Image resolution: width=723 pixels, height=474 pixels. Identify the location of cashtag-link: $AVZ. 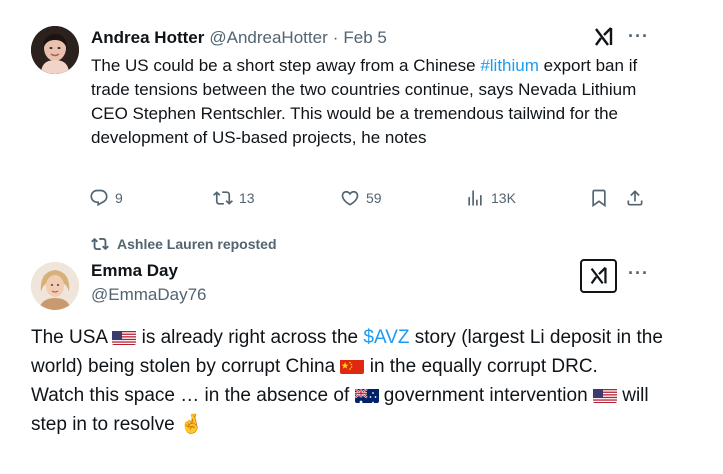
(386, 337).